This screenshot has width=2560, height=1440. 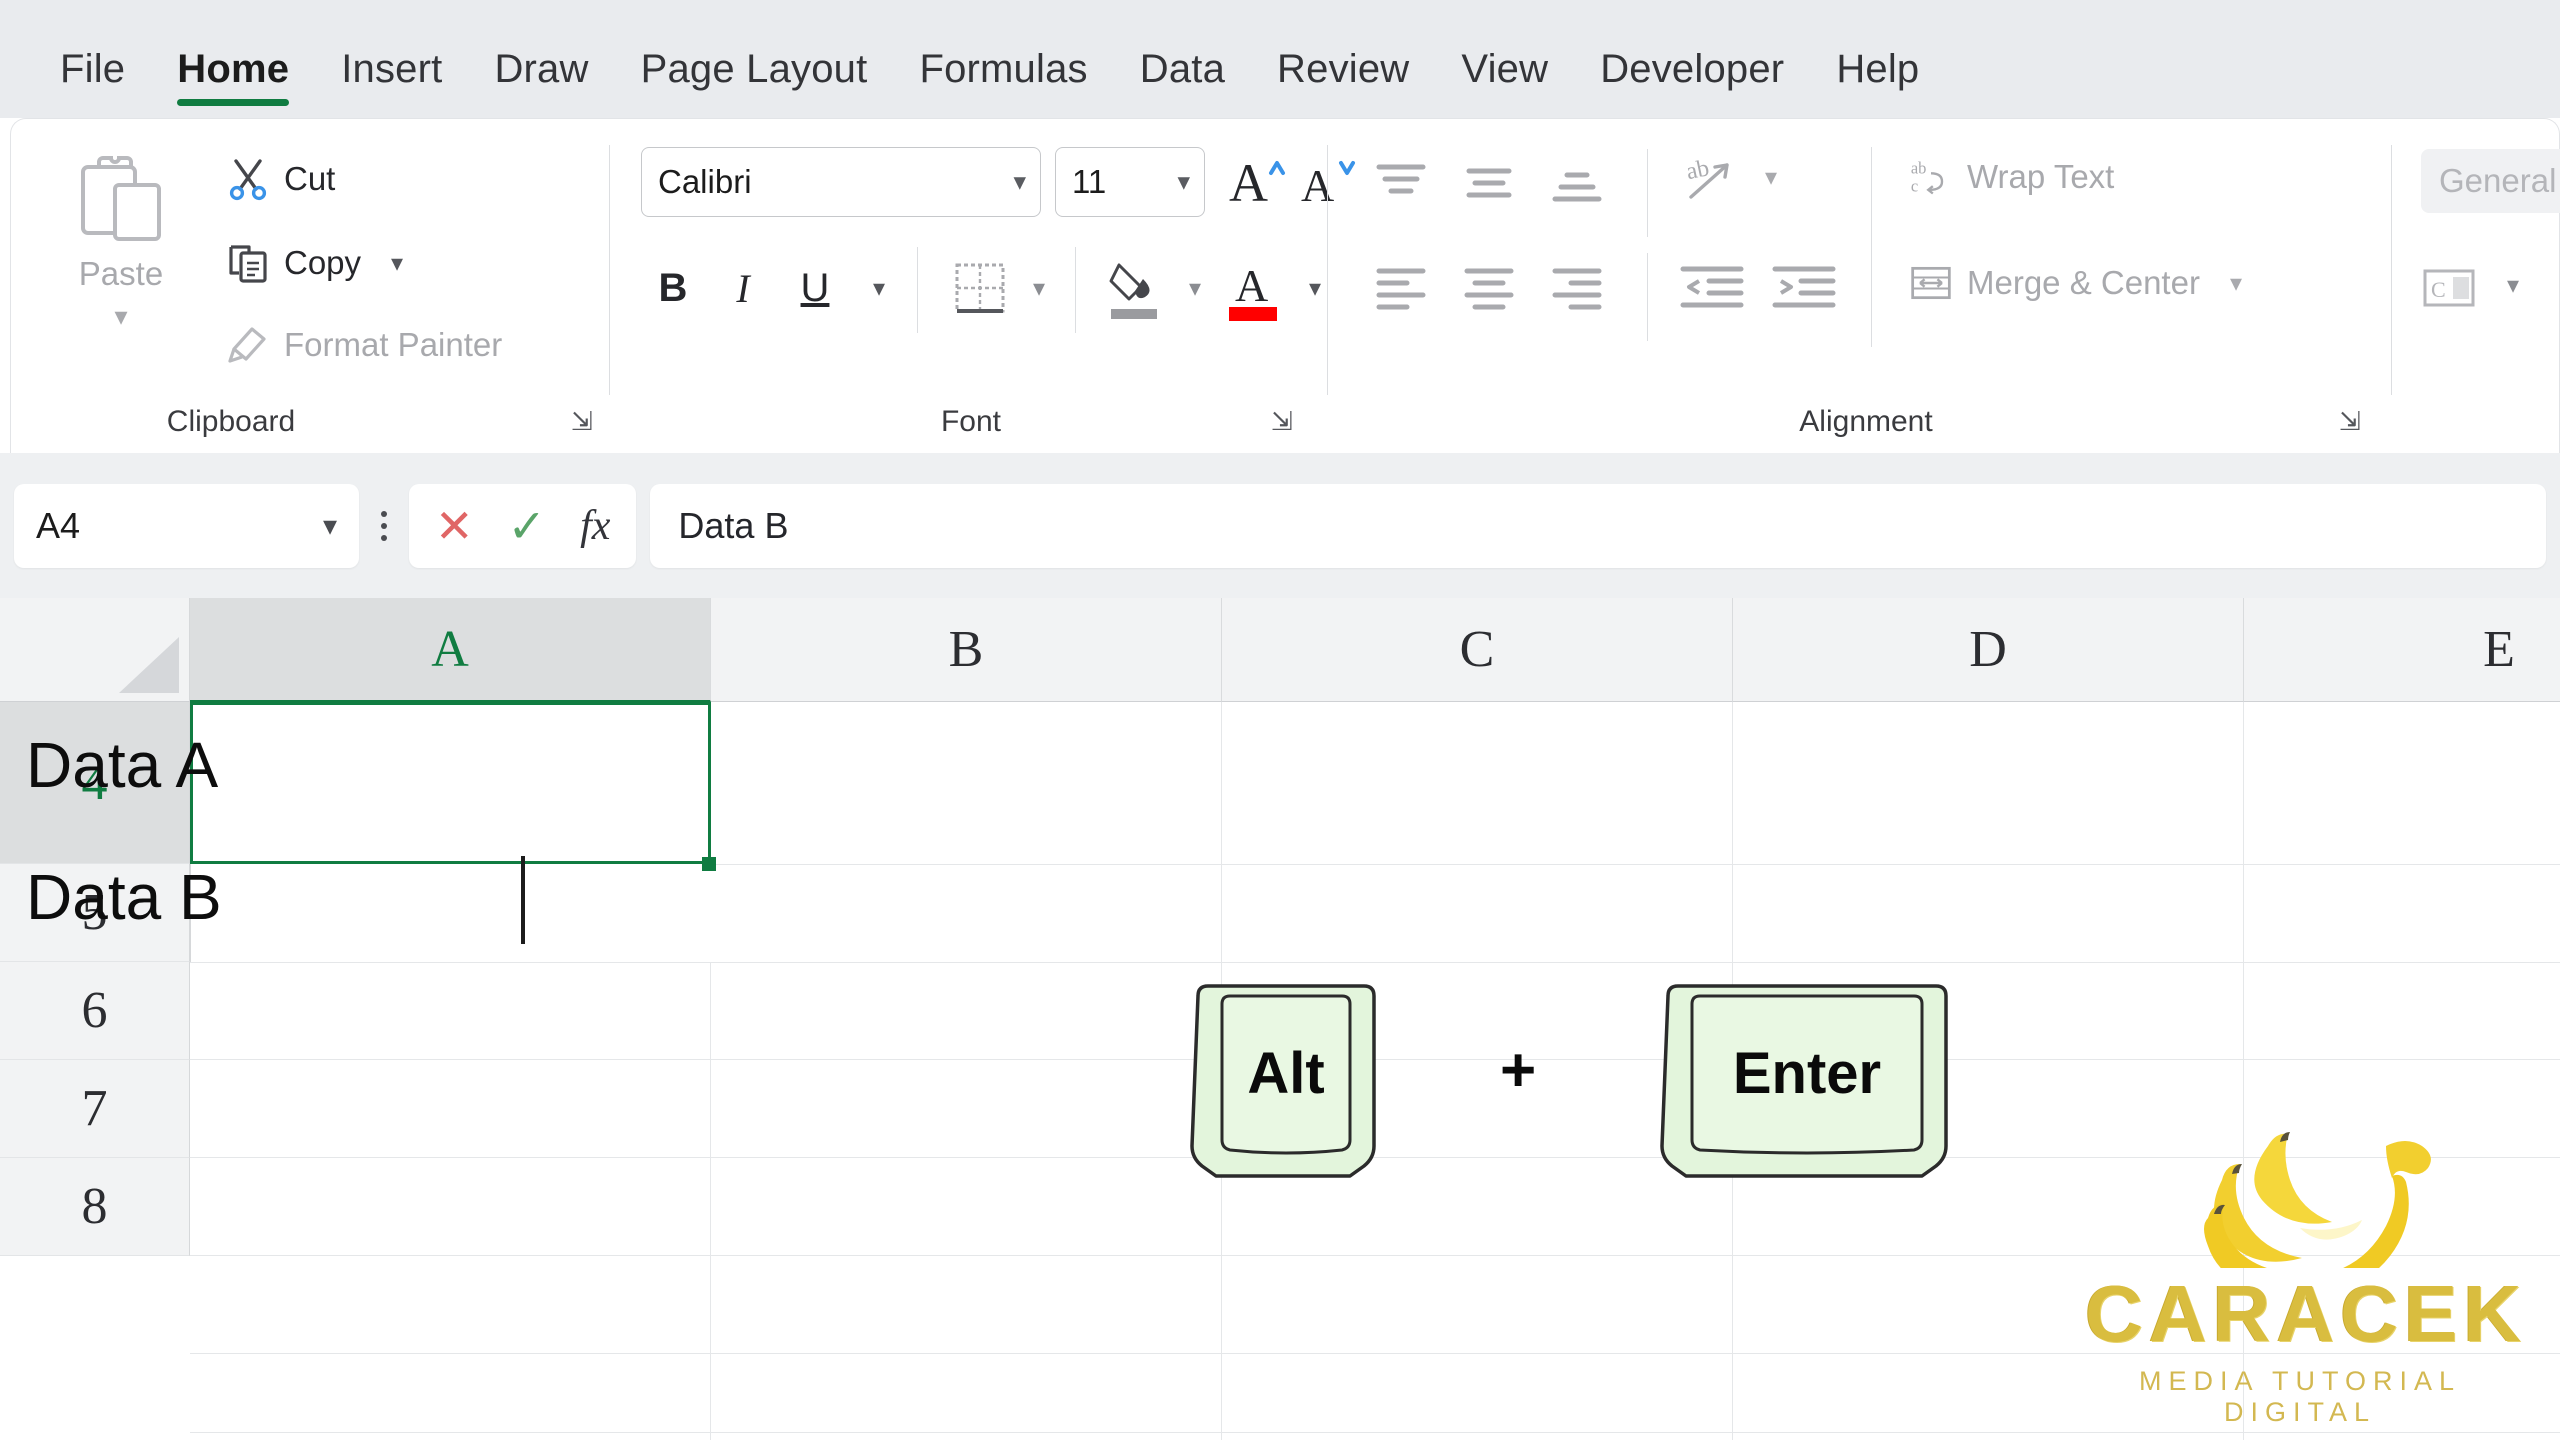 I want to click on number-format-combo: General, so click(x=2490, y=181).